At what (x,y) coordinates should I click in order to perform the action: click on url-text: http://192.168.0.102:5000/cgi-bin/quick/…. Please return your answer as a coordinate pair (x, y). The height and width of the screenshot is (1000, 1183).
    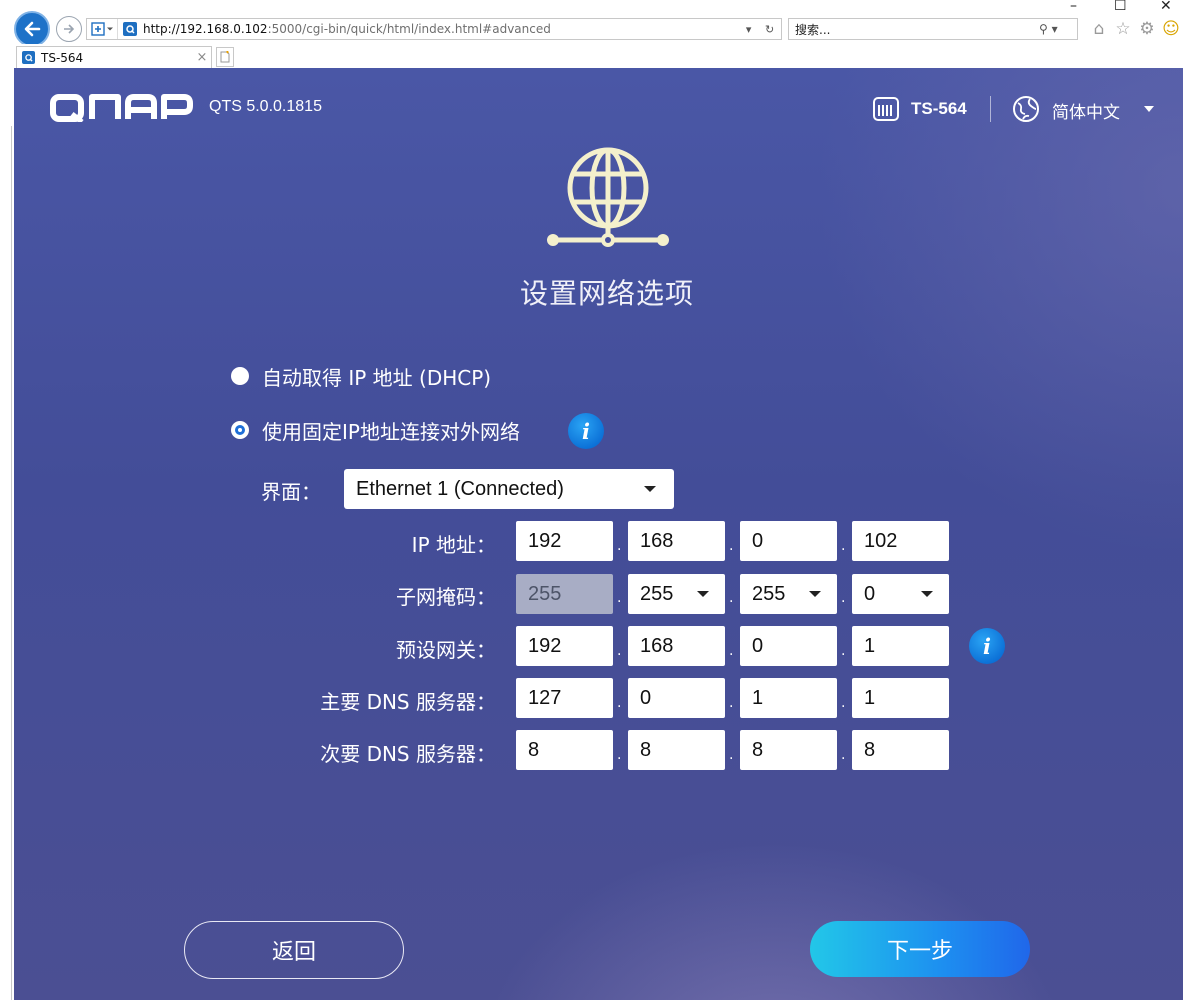
    Looking at the image, I should click on (441, 29).